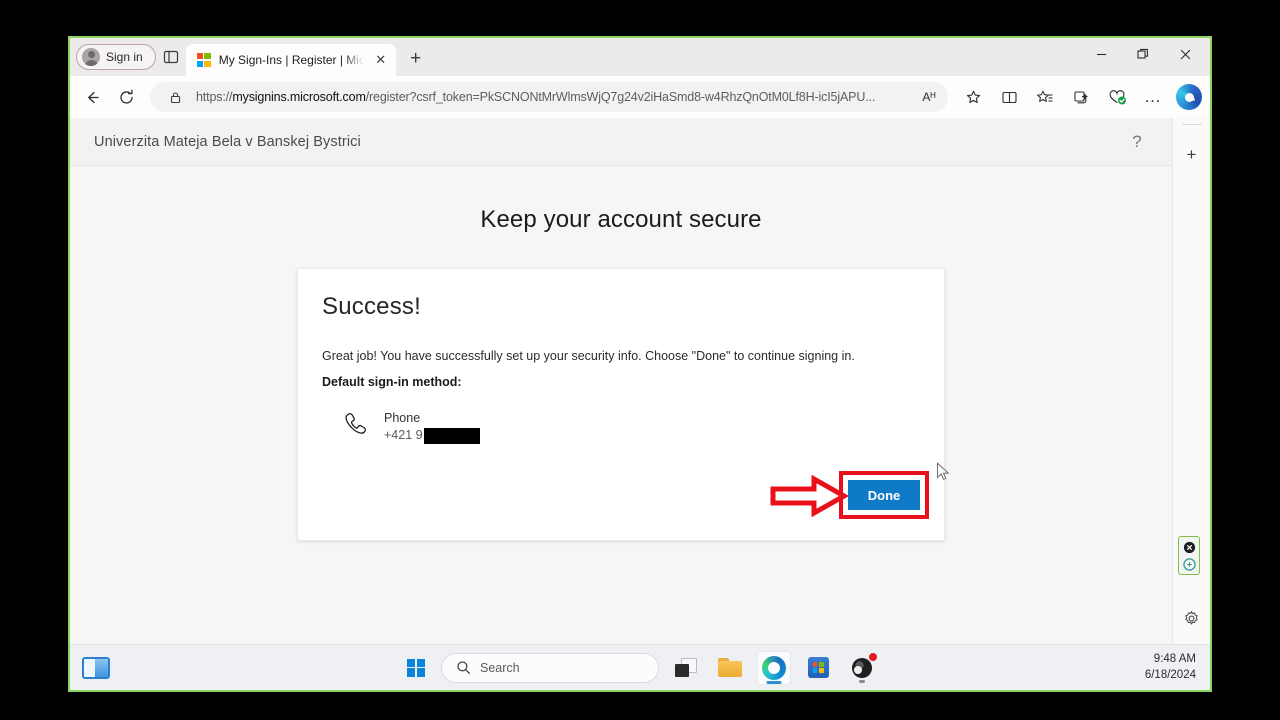 This screenshot has height=720, width=1280. I want to click on back-button, so click(92, 97).